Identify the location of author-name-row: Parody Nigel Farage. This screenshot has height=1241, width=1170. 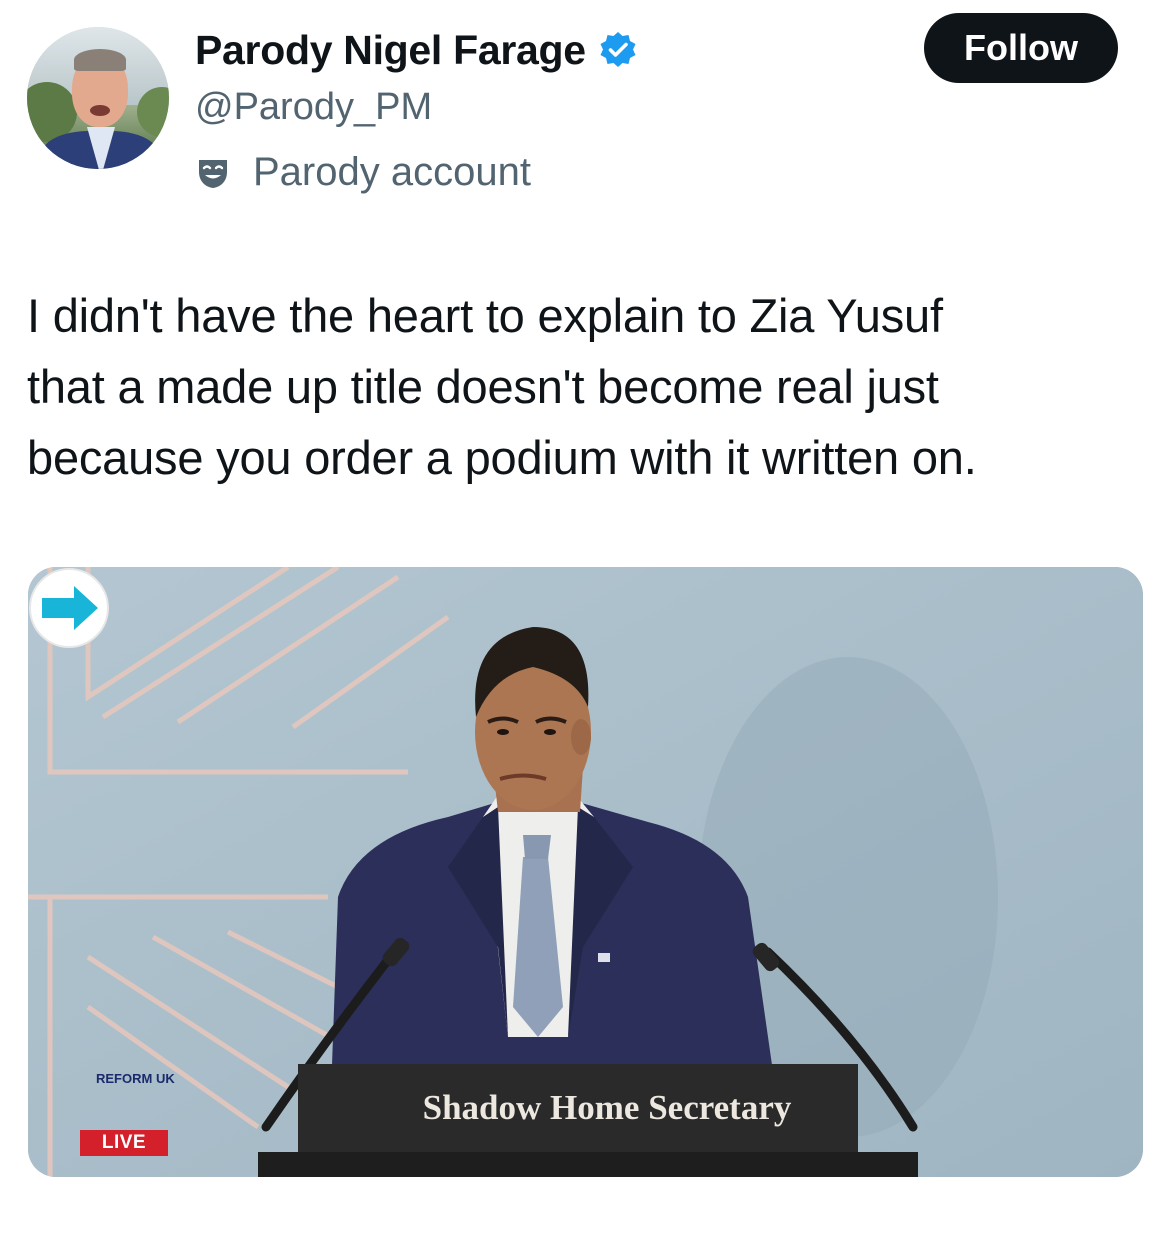
(416, 50).